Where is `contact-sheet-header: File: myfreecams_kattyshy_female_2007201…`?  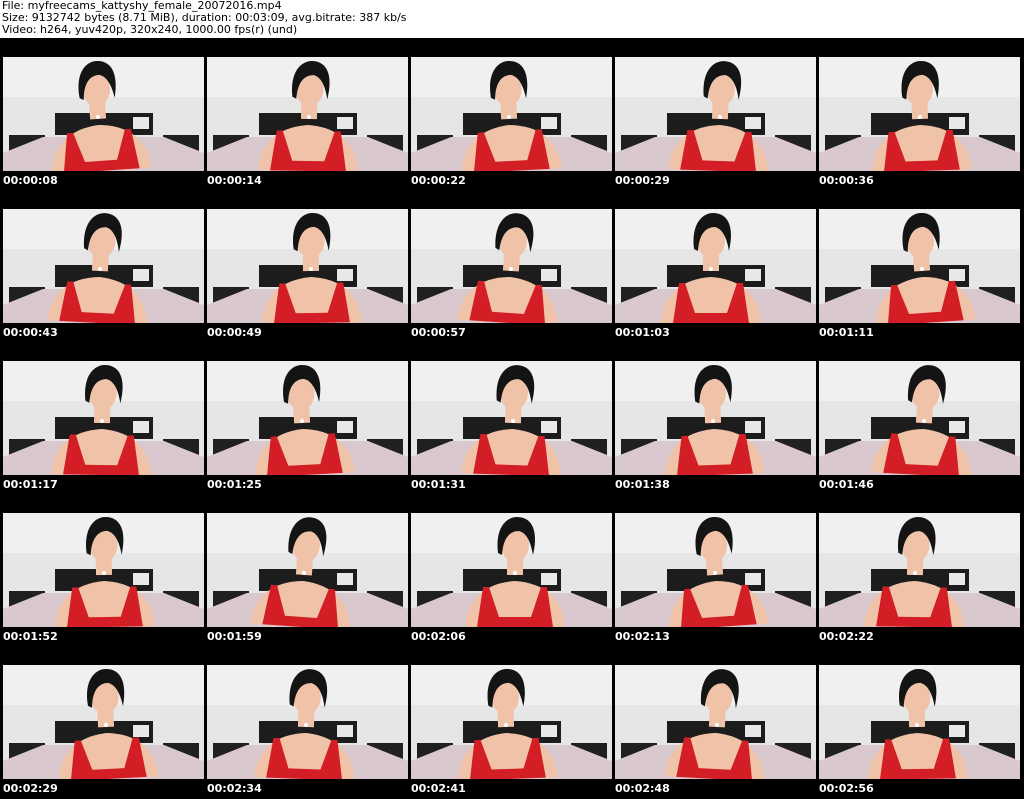
contact-sheet-header: File: myfreecams_kattyshy_female_2007201… is located at coordinates (512, 19).